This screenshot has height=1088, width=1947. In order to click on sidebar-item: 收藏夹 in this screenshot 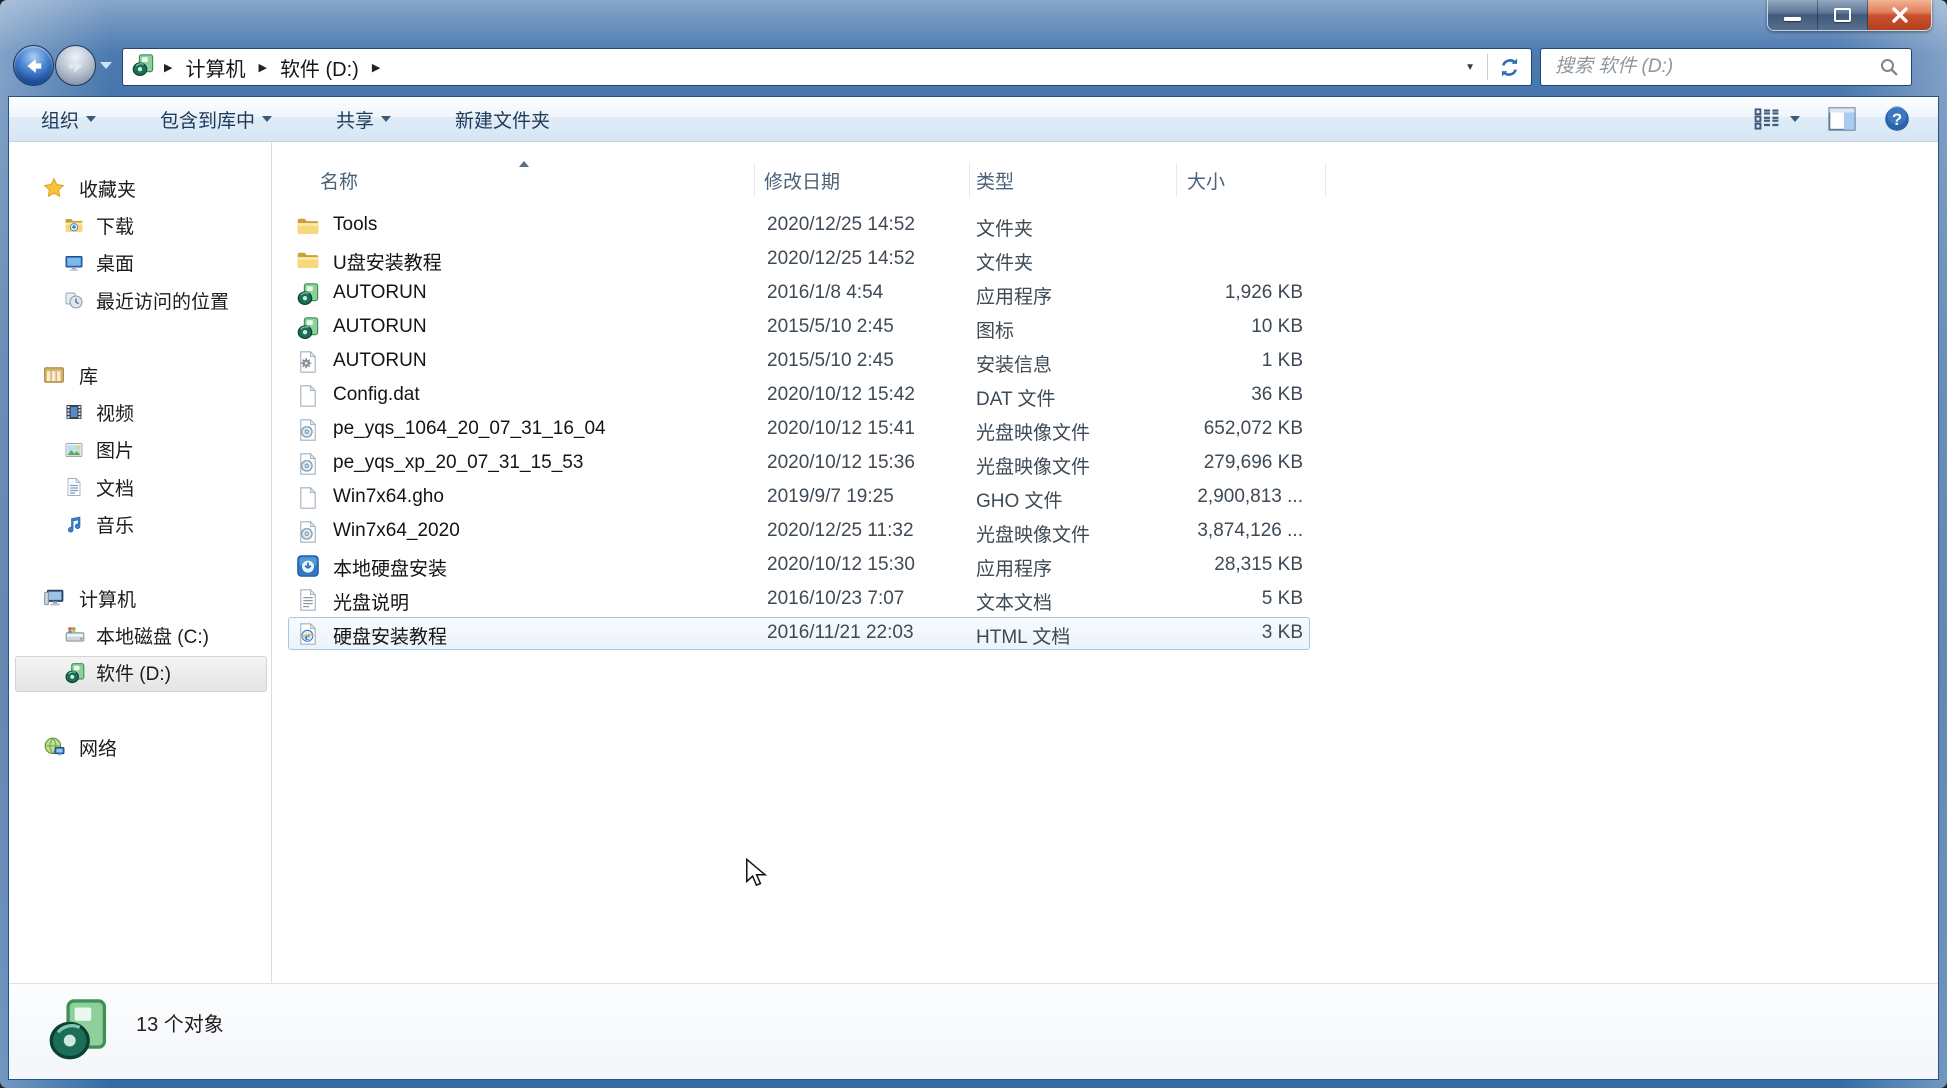, I will do `click(140, 188)`.